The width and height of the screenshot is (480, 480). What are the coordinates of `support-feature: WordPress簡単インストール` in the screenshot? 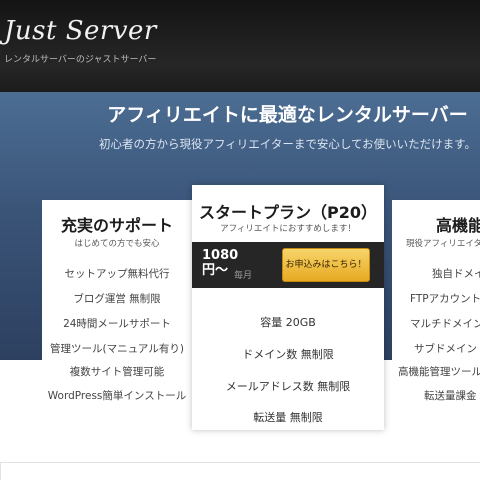 It's located at (117, 396).